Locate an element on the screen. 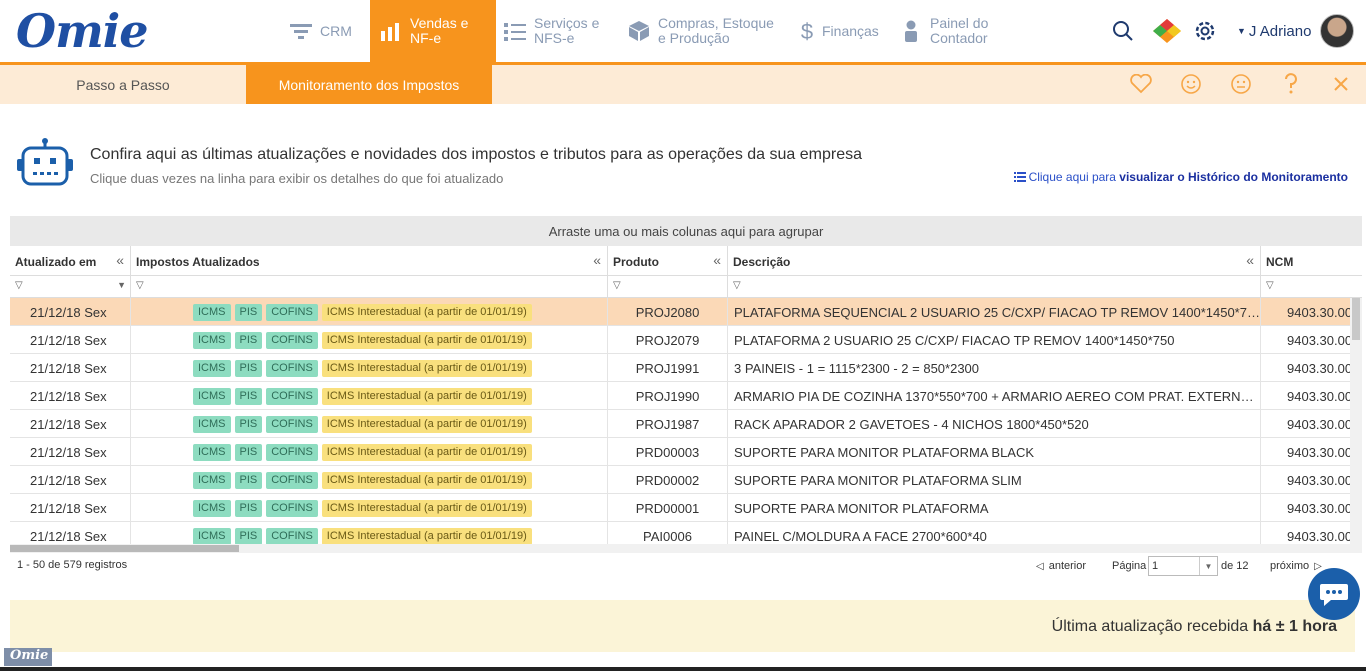 The width and height of the screenshot is (1366, 671). page-total: de 12 is located at coordinates (1235, 566).